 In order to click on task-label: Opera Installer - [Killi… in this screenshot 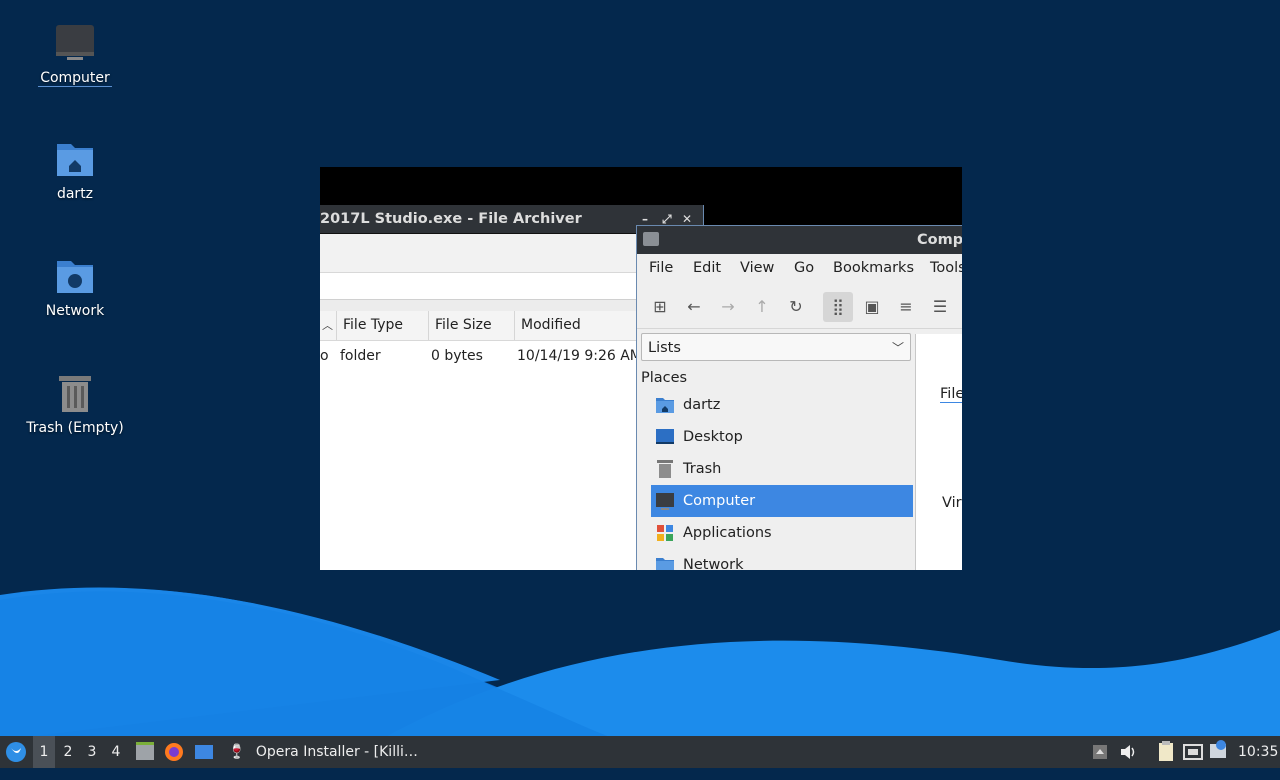, I will do `click(336, 752)`.